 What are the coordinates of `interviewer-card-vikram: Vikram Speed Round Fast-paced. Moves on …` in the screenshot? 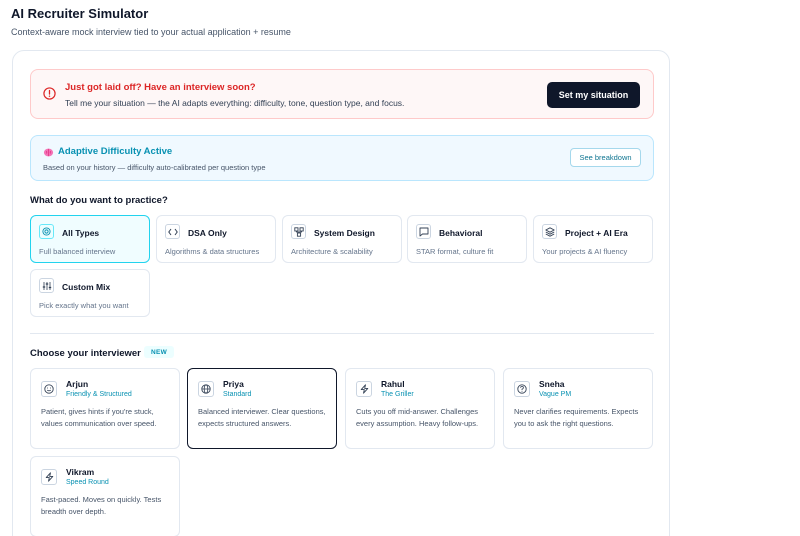 It's located at (105, 496).